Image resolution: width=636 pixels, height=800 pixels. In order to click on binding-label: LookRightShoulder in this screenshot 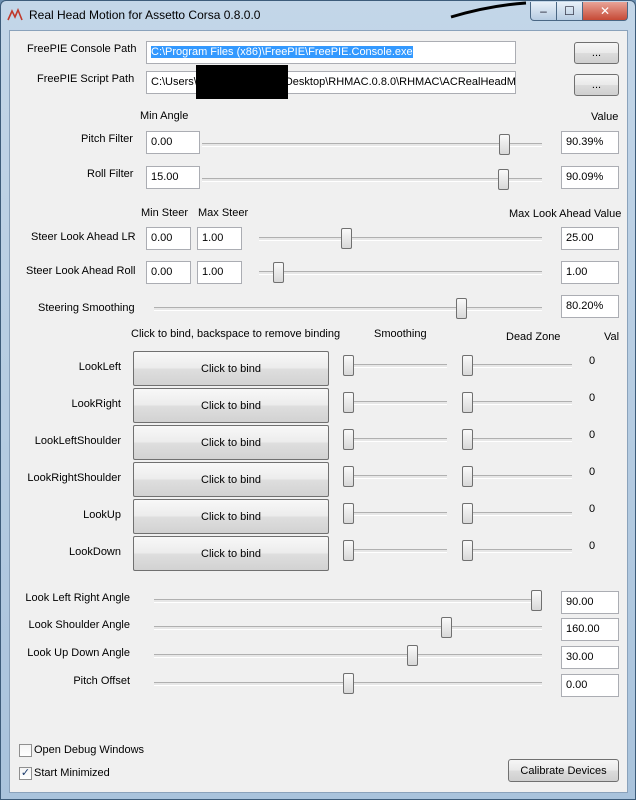, I will do `click(74, 478)`.